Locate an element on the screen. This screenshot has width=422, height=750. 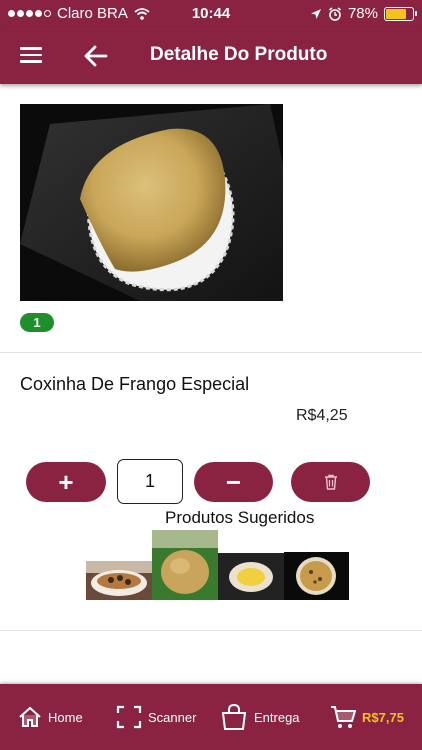
battery-percent: 78% is located at coordinates (362, 13).